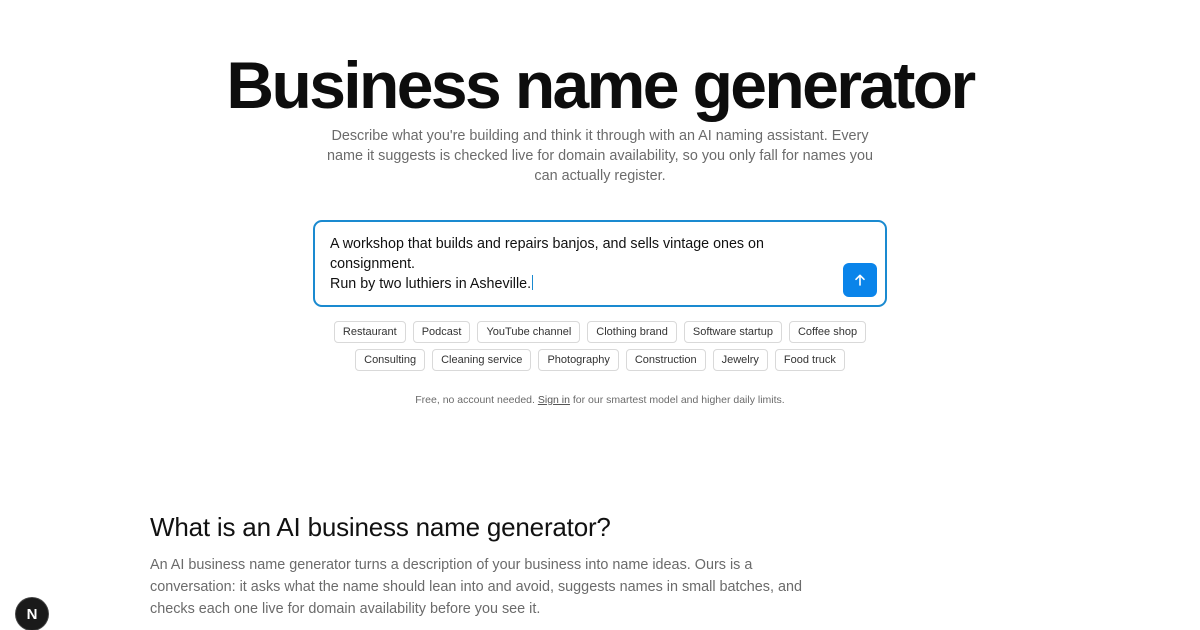 This screenshot has width=1200, height=630. What do you see at coordinates (32, 614) in the screenshot?
I see `n-logo-badge: N` at bounding box center [32, 614].